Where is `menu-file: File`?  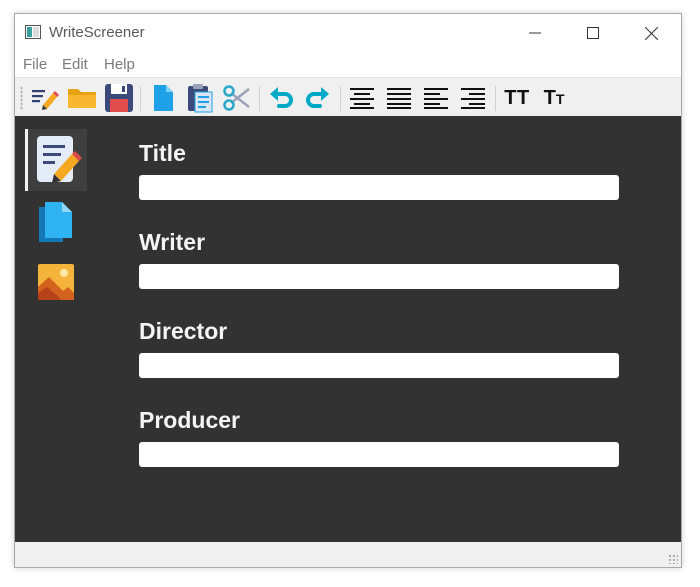 menu-file: File is located at coordinates (35, 64).